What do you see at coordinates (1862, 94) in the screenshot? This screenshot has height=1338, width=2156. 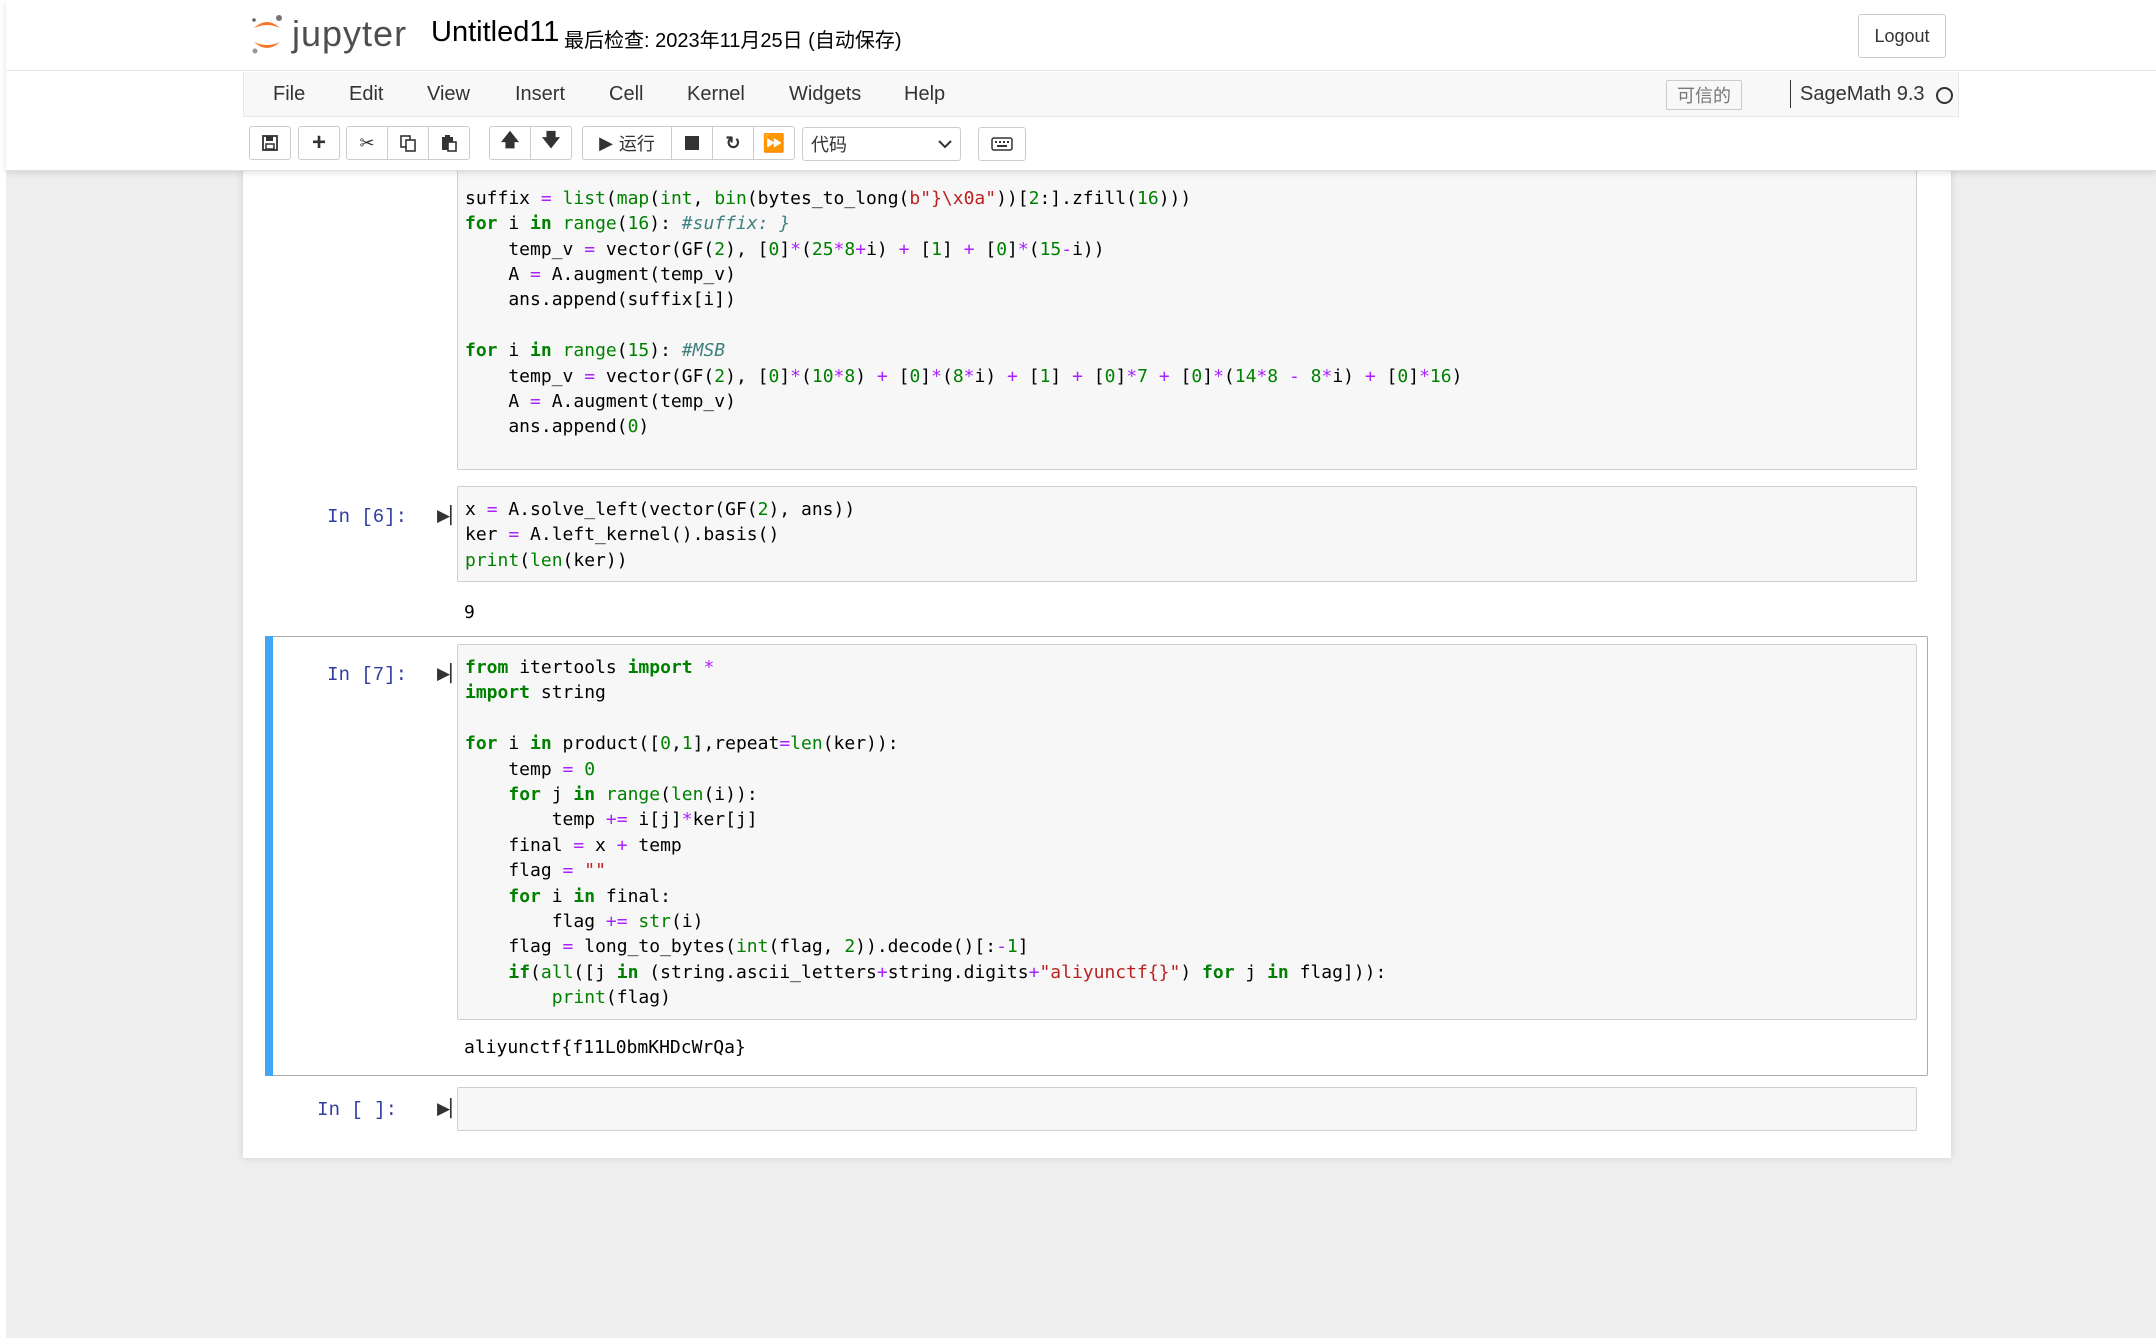 I see `kernel-name: SageMath 9.3` at bounding box center [1862, 94].